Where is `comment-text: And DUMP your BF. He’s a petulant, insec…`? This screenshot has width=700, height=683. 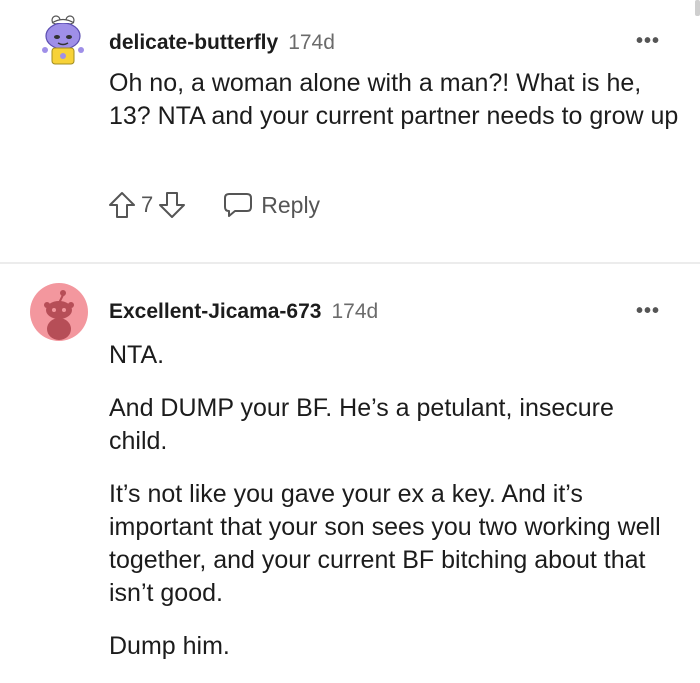
comment-text: And DUMP your BF. He’s a petulant, insec… is located at coordinates (361, 424).